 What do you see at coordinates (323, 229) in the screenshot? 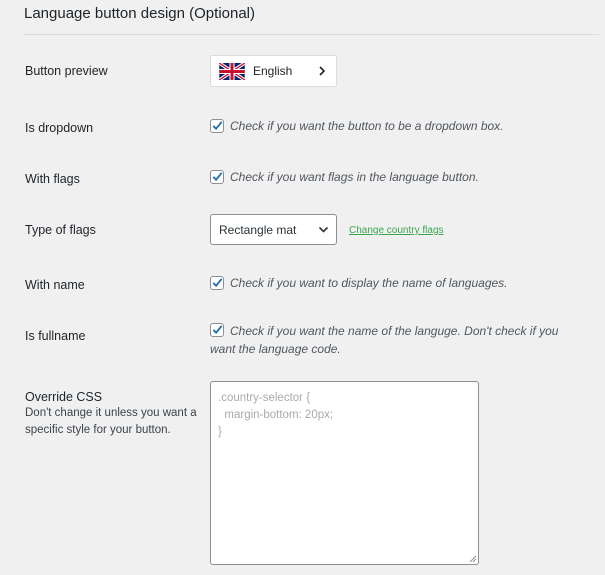
I see `chevron-down-icon` at bounding box center [323, 229].